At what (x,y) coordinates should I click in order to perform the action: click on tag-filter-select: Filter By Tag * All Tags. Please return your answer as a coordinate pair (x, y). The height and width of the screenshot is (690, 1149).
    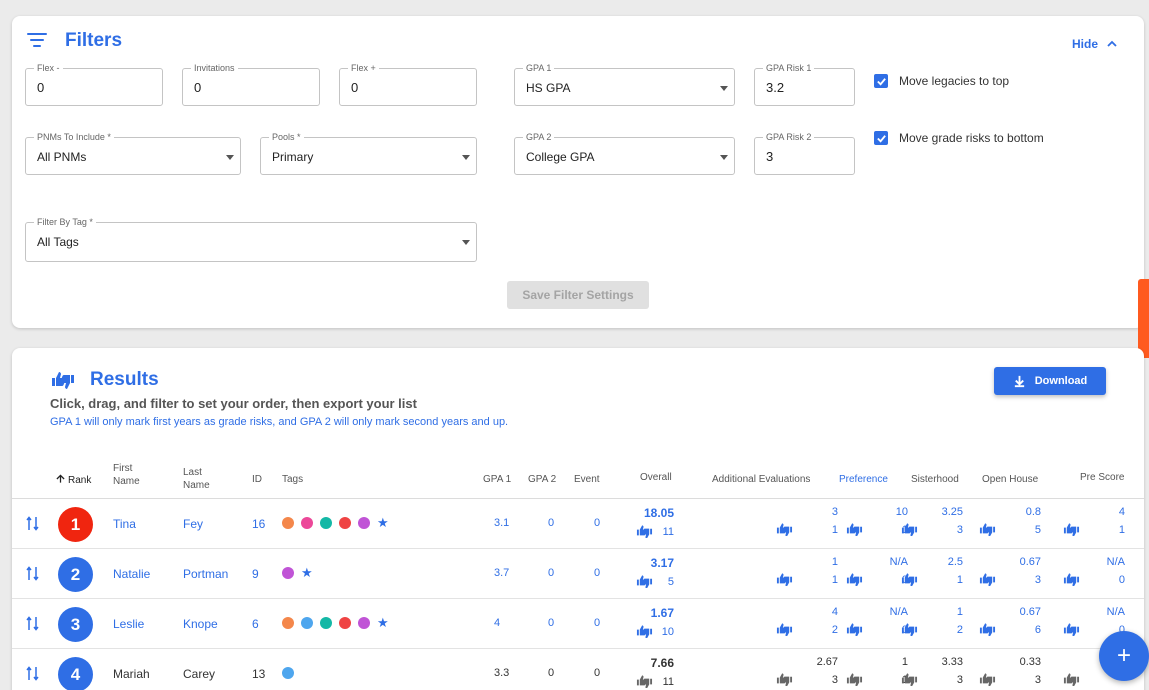
    Looking at the image, I should click on (251, 239).